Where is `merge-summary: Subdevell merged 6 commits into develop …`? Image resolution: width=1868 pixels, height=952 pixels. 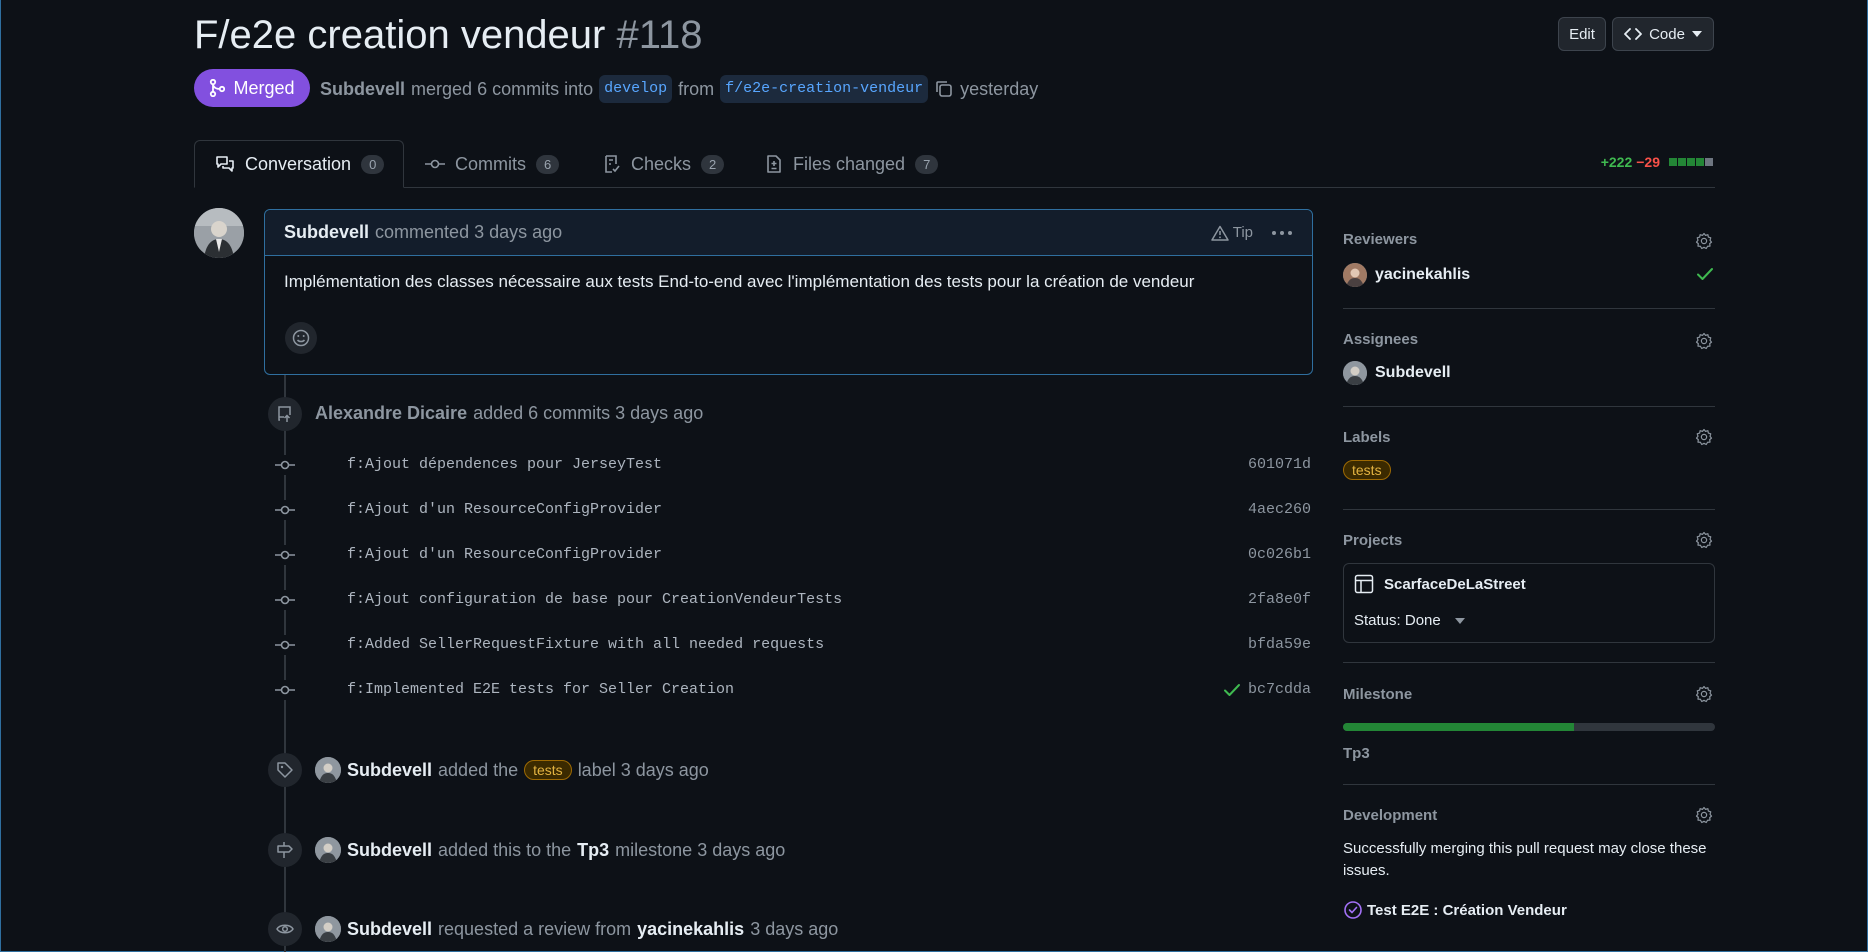 merge-summary: Subdevell merged 6 commits into develop … is located at coordinates (679, 89).